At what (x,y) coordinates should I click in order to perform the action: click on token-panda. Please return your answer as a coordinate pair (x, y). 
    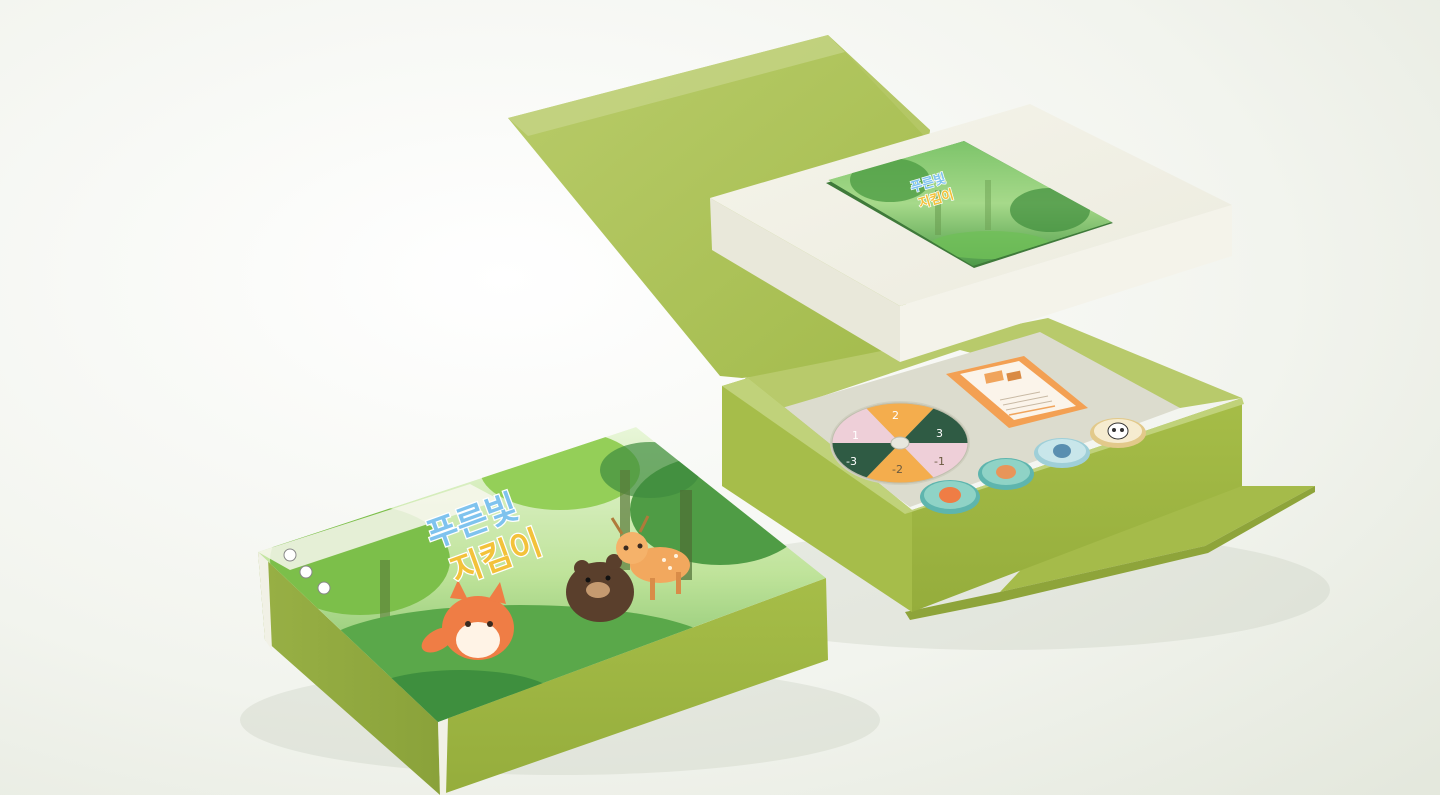
    Looking at the image, I should click on (1118, 433).